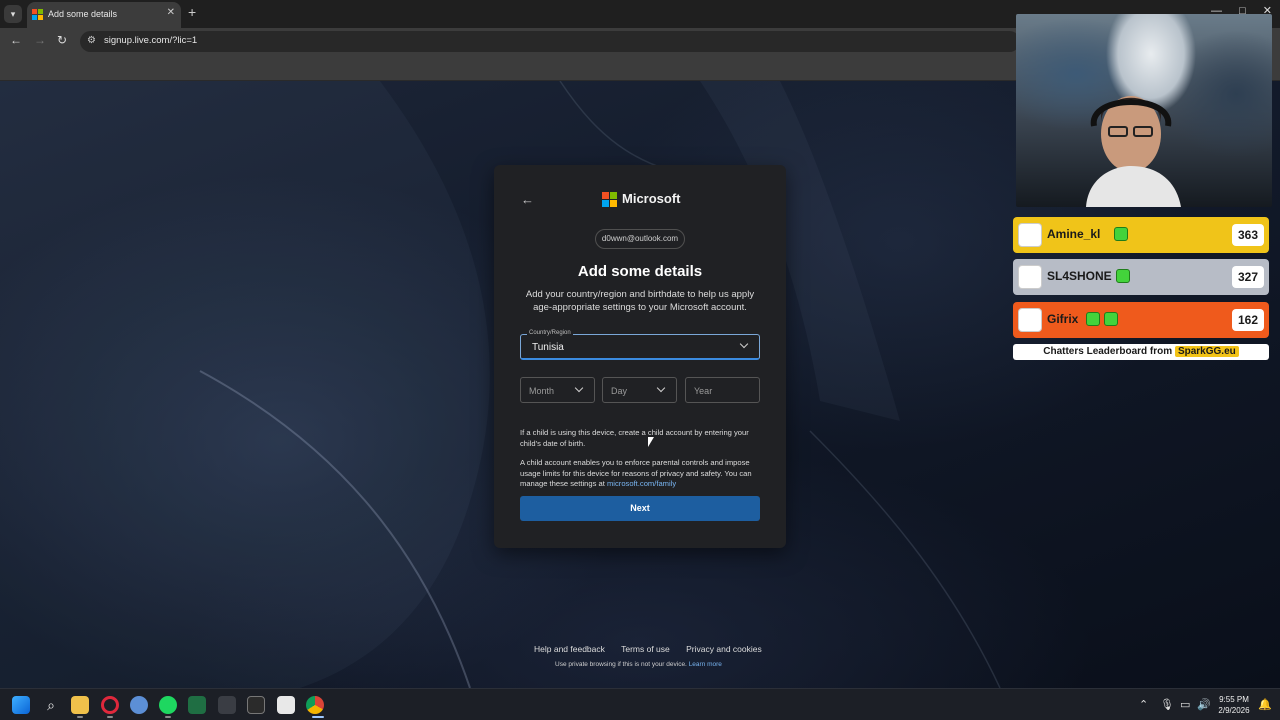 The image size is (1280, 720). I want to click on learn-more-link: Learn more, so click(705, 664).